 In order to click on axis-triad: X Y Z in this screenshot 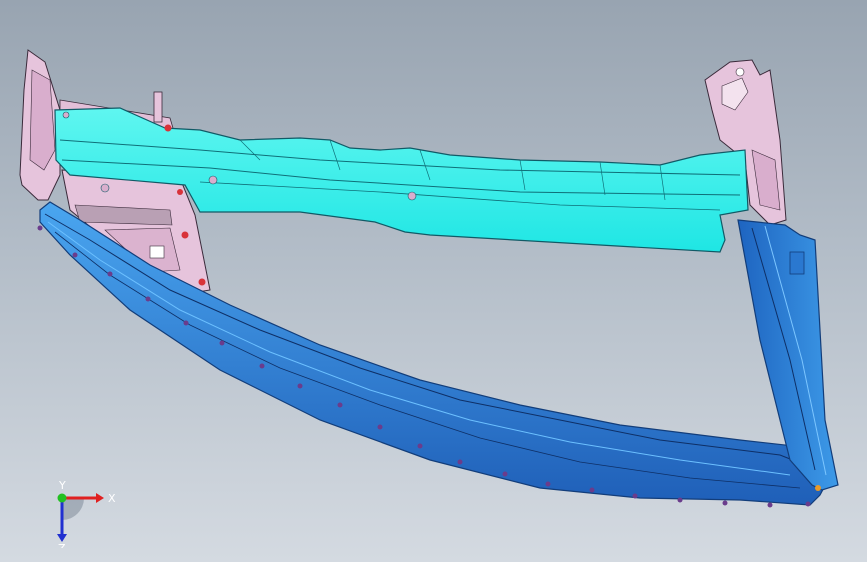, I will do `click(86, 513)`.